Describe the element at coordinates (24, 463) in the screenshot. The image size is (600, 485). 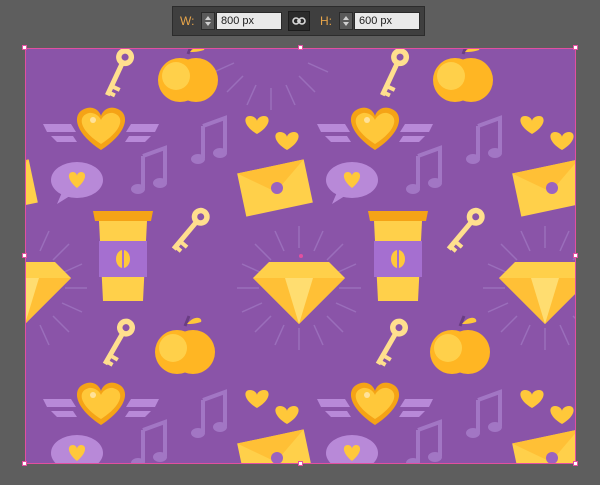
I see `resize-handle-bottom-left` at that location.